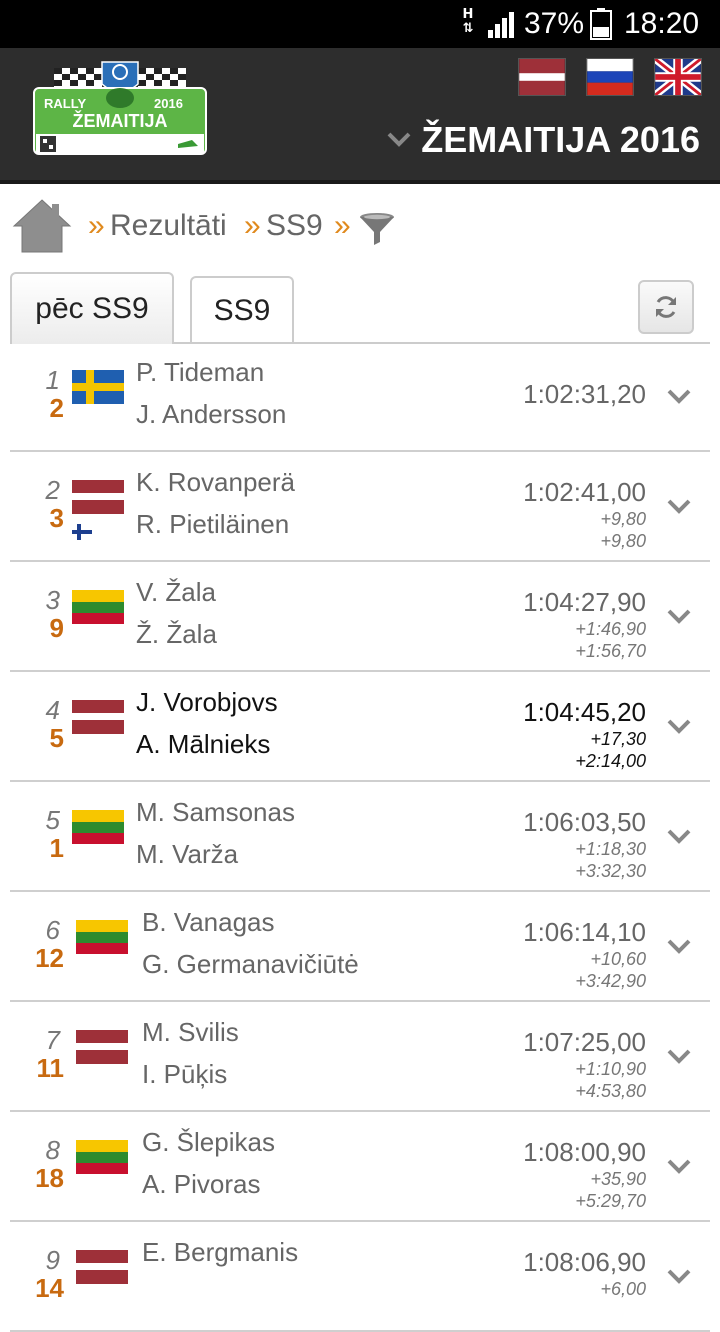 The width and height of the screenshot is (720, 1332). What do you see at coordinates (584, 492) in the screenshot?
I see `total-time: 1:02:41,00` at bounding box center [584, 492].